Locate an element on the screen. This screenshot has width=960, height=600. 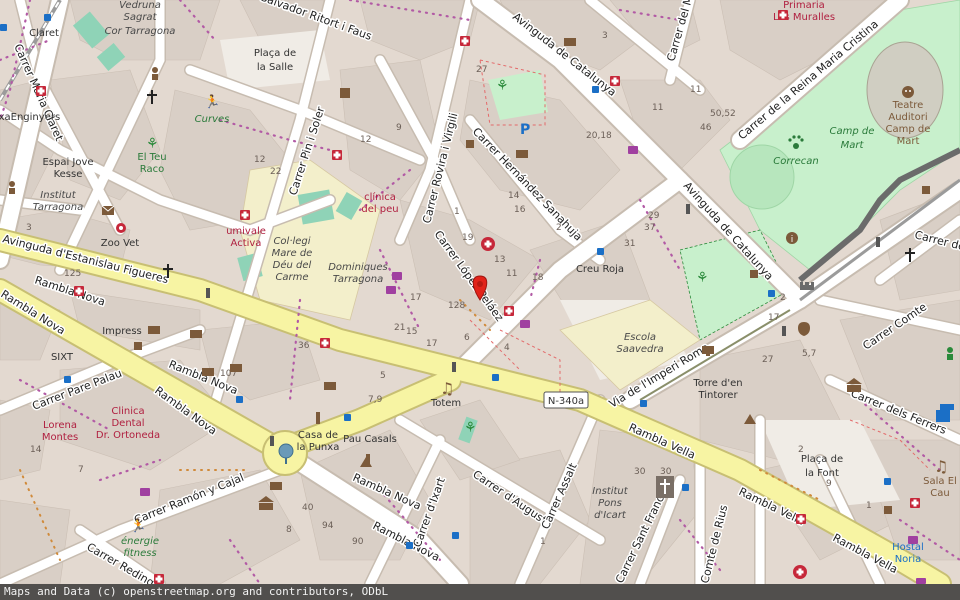
svg-text: 128 is located at coordinates (456, 306).